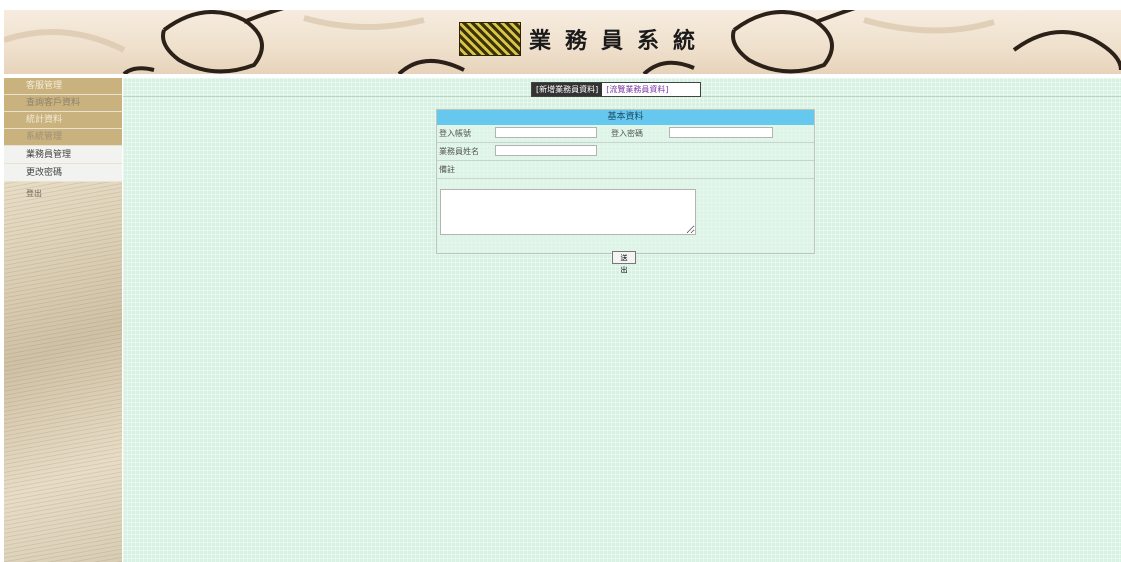 The height and width of the screenshot is (562, 1121). I want to click on header-banner: 業務員系統, so click(562, 42).